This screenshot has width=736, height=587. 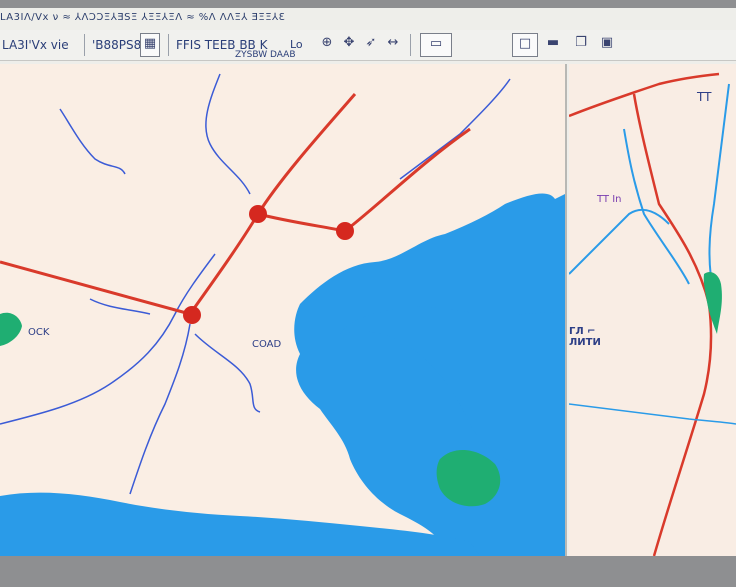 I want to click on layers-icon: ▦, so click(x=150, y=43).